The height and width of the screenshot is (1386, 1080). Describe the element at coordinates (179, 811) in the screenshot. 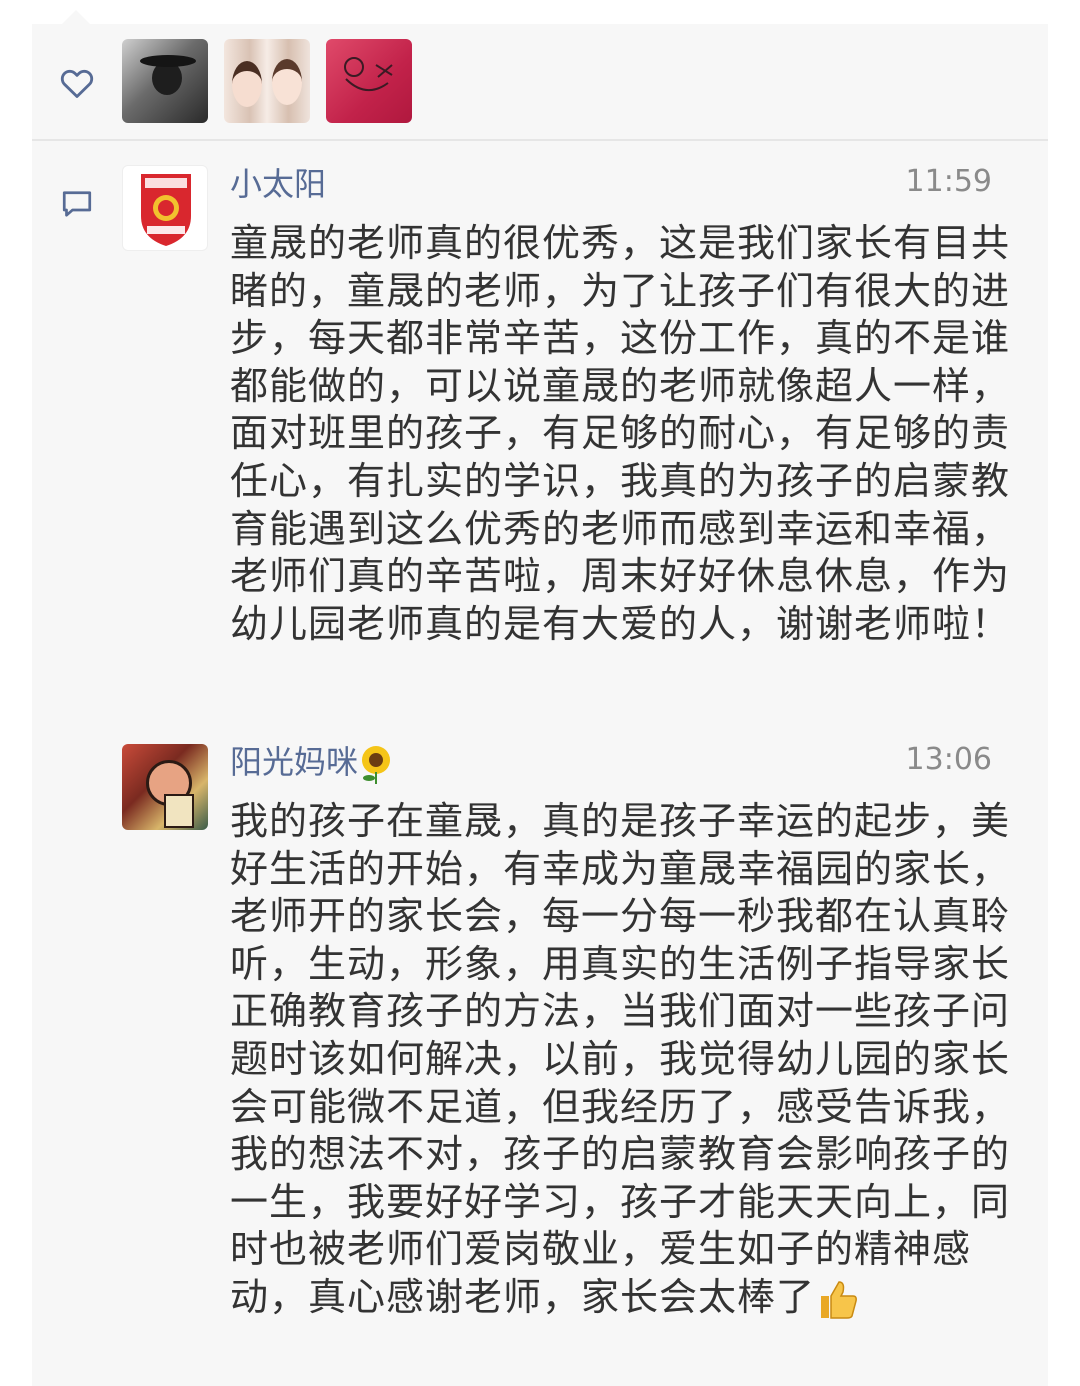

I see `avatar-banner` at that location.